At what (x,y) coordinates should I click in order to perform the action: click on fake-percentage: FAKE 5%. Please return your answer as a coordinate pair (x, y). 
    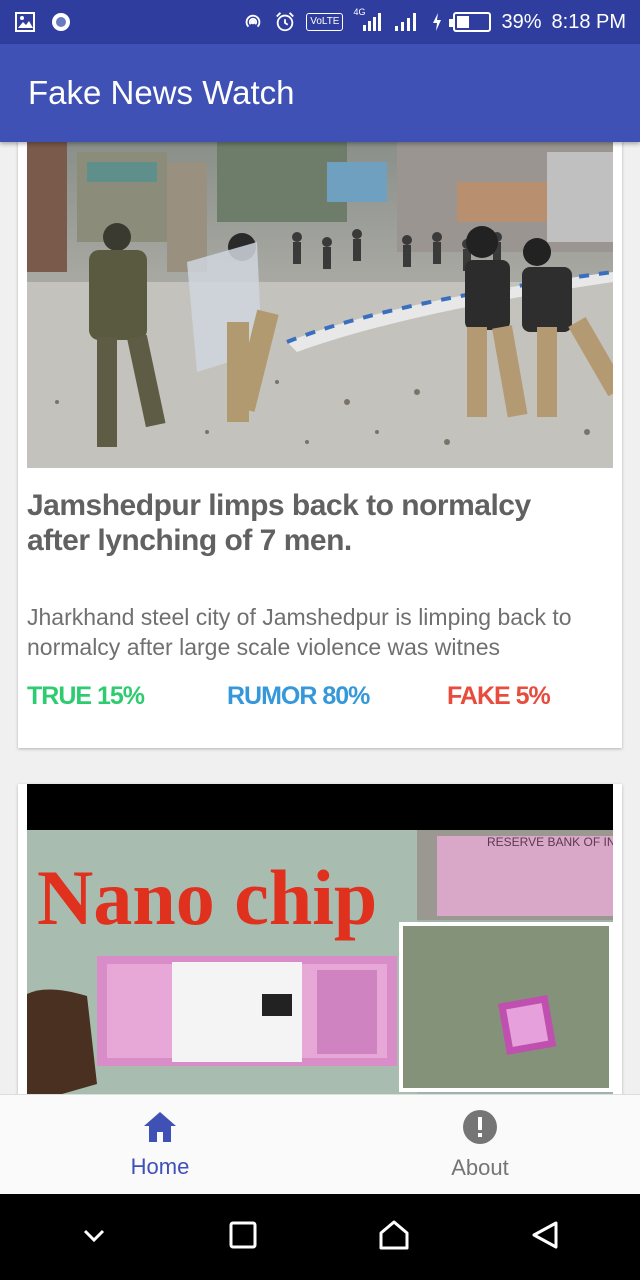
    Looking at the image, I should click on (499, 696).